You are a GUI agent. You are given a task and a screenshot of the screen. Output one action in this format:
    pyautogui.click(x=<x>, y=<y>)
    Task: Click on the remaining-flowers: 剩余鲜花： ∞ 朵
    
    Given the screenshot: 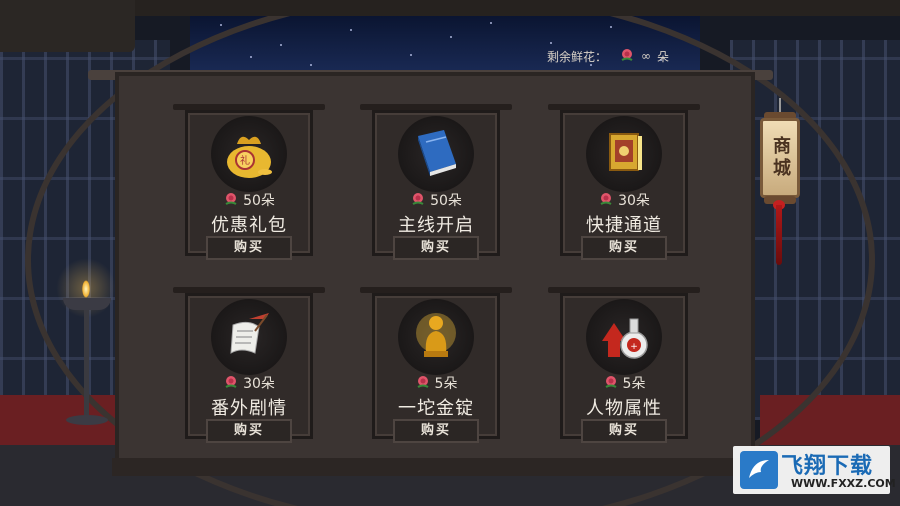 What is the action you would take?
    pyautogui.click(x=608, y=56)
    